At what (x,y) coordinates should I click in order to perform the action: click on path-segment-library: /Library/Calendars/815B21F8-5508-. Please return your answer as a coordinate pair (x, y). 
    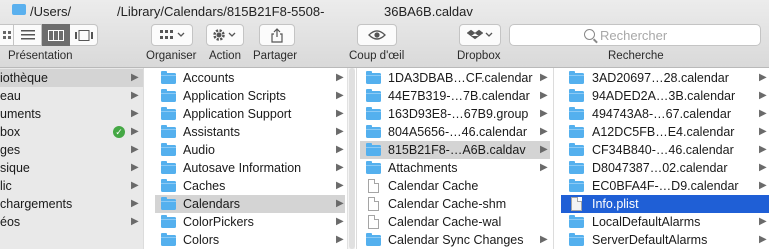
    Looking at the image, I should click on (221, 11).